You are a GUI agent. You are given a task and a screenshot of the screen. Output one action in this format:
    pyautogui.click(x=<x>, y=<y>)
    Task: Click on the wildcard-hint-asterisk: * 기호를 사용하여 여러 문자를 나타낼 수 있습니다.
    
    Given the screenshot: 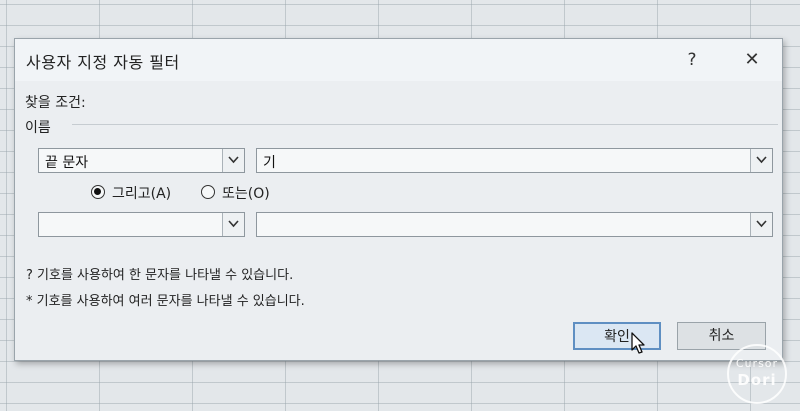 What is the action you would take?
    pyautogui.click(x=165, y=301)
    